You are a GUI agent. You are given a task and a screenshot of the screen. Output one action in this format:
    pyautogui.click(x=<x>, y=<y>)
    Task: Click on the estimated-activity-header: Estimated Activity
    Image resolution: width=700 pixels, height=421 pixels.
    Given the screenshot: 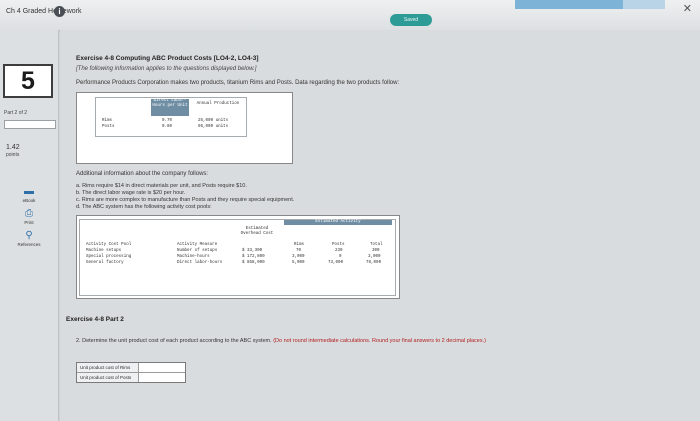 What is the action you would take?
    pyautogui.click(x=338, y=222)
    